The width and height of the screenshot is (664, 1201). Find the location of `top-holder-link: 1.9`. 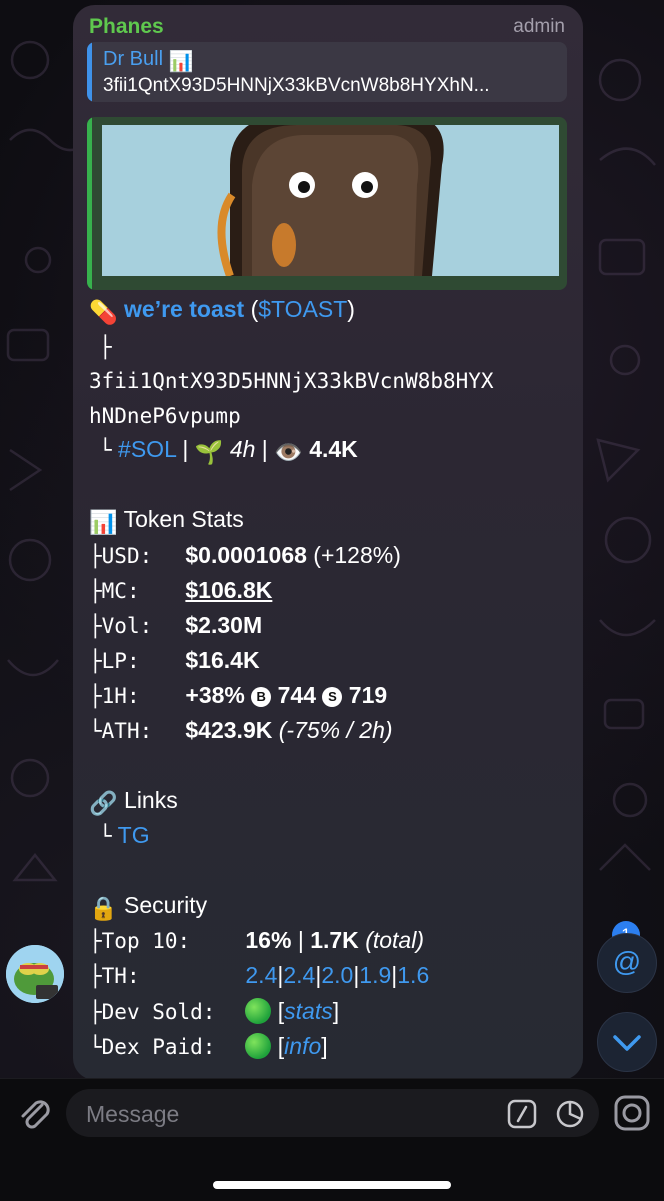

top-holder-link: 1.9 is located at coordinates (375, 975).